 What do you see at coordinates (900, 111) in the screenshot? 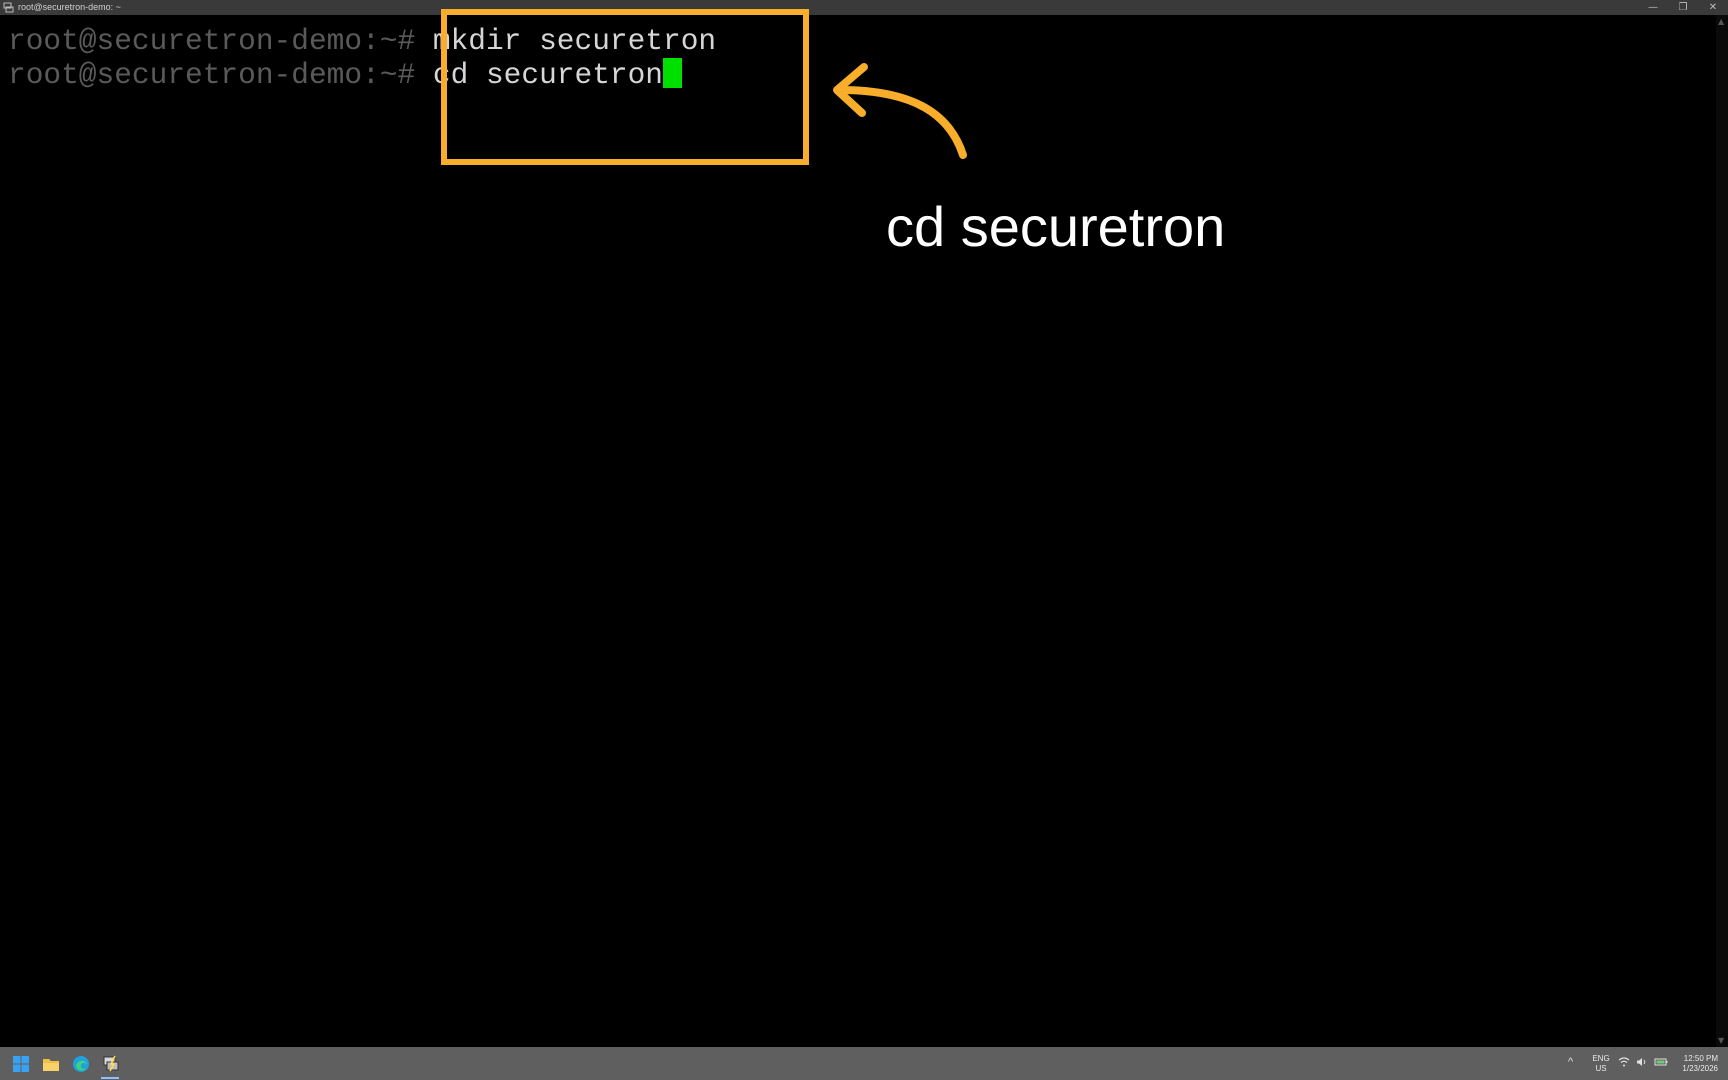
I see `curved-arrow-icon` at bounding box center [900, 111].